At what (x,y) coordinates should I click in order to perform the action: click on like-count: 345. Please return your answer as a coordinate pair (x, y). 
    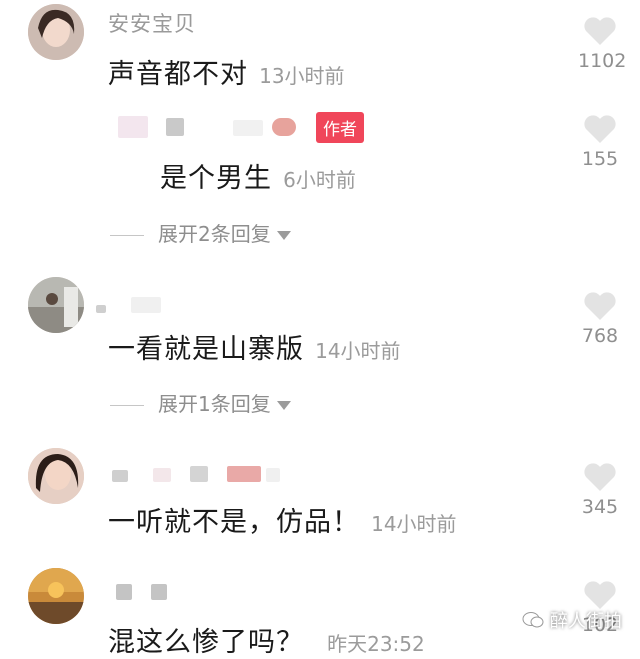
    Looking at the image, I should click on (600, 507).